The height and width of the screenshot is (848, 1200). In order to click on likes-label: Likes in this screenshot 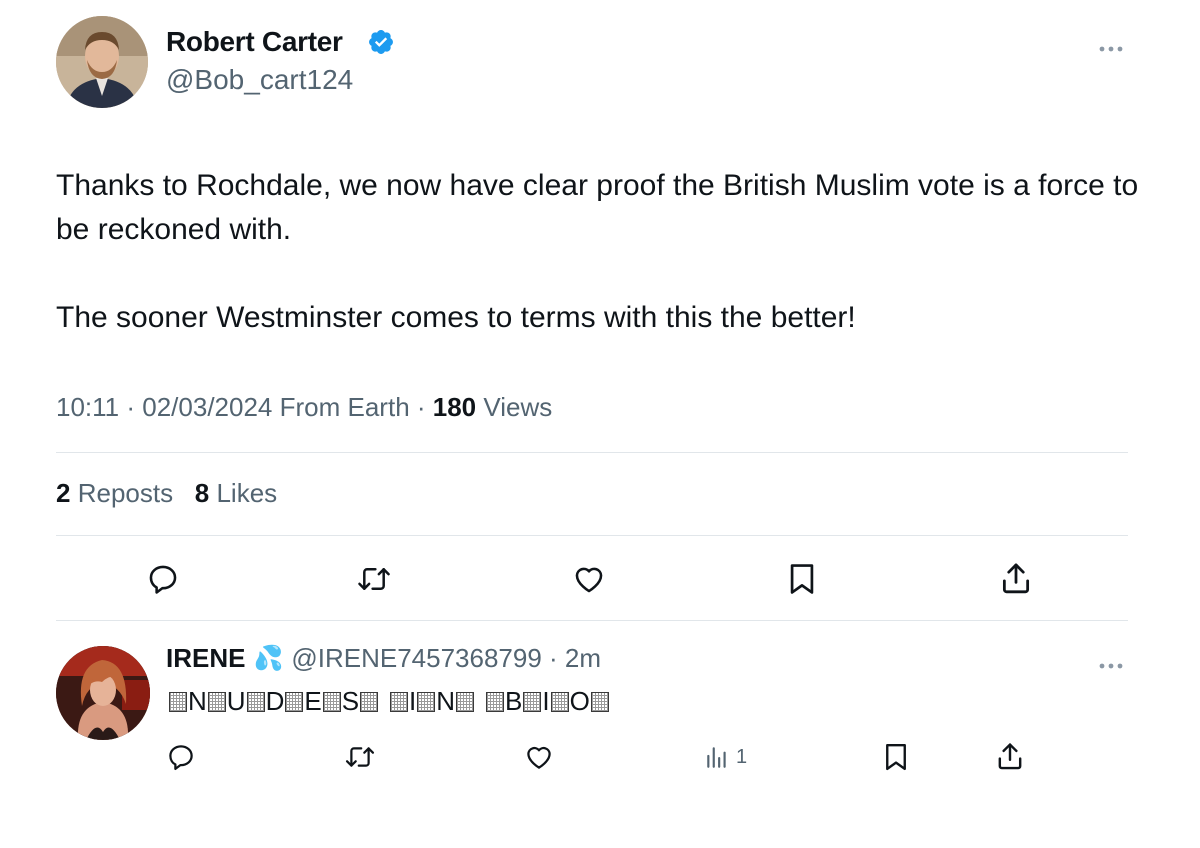, I will do `click(247, 493)`.